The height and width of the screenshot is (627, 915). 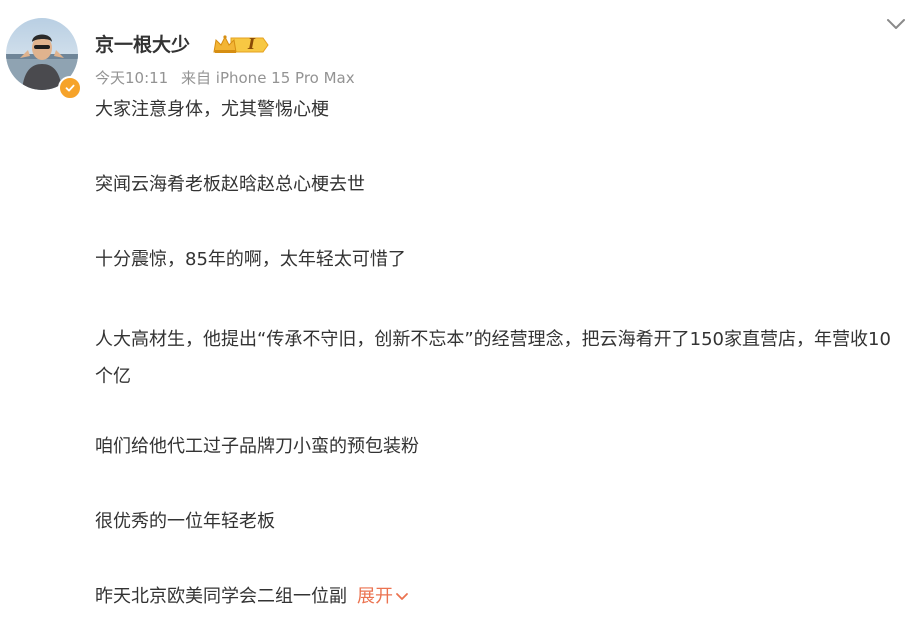 I want to click on paragraph-text: 昨天北京欧美同学会二组一位副, so click(x=221, y=596).